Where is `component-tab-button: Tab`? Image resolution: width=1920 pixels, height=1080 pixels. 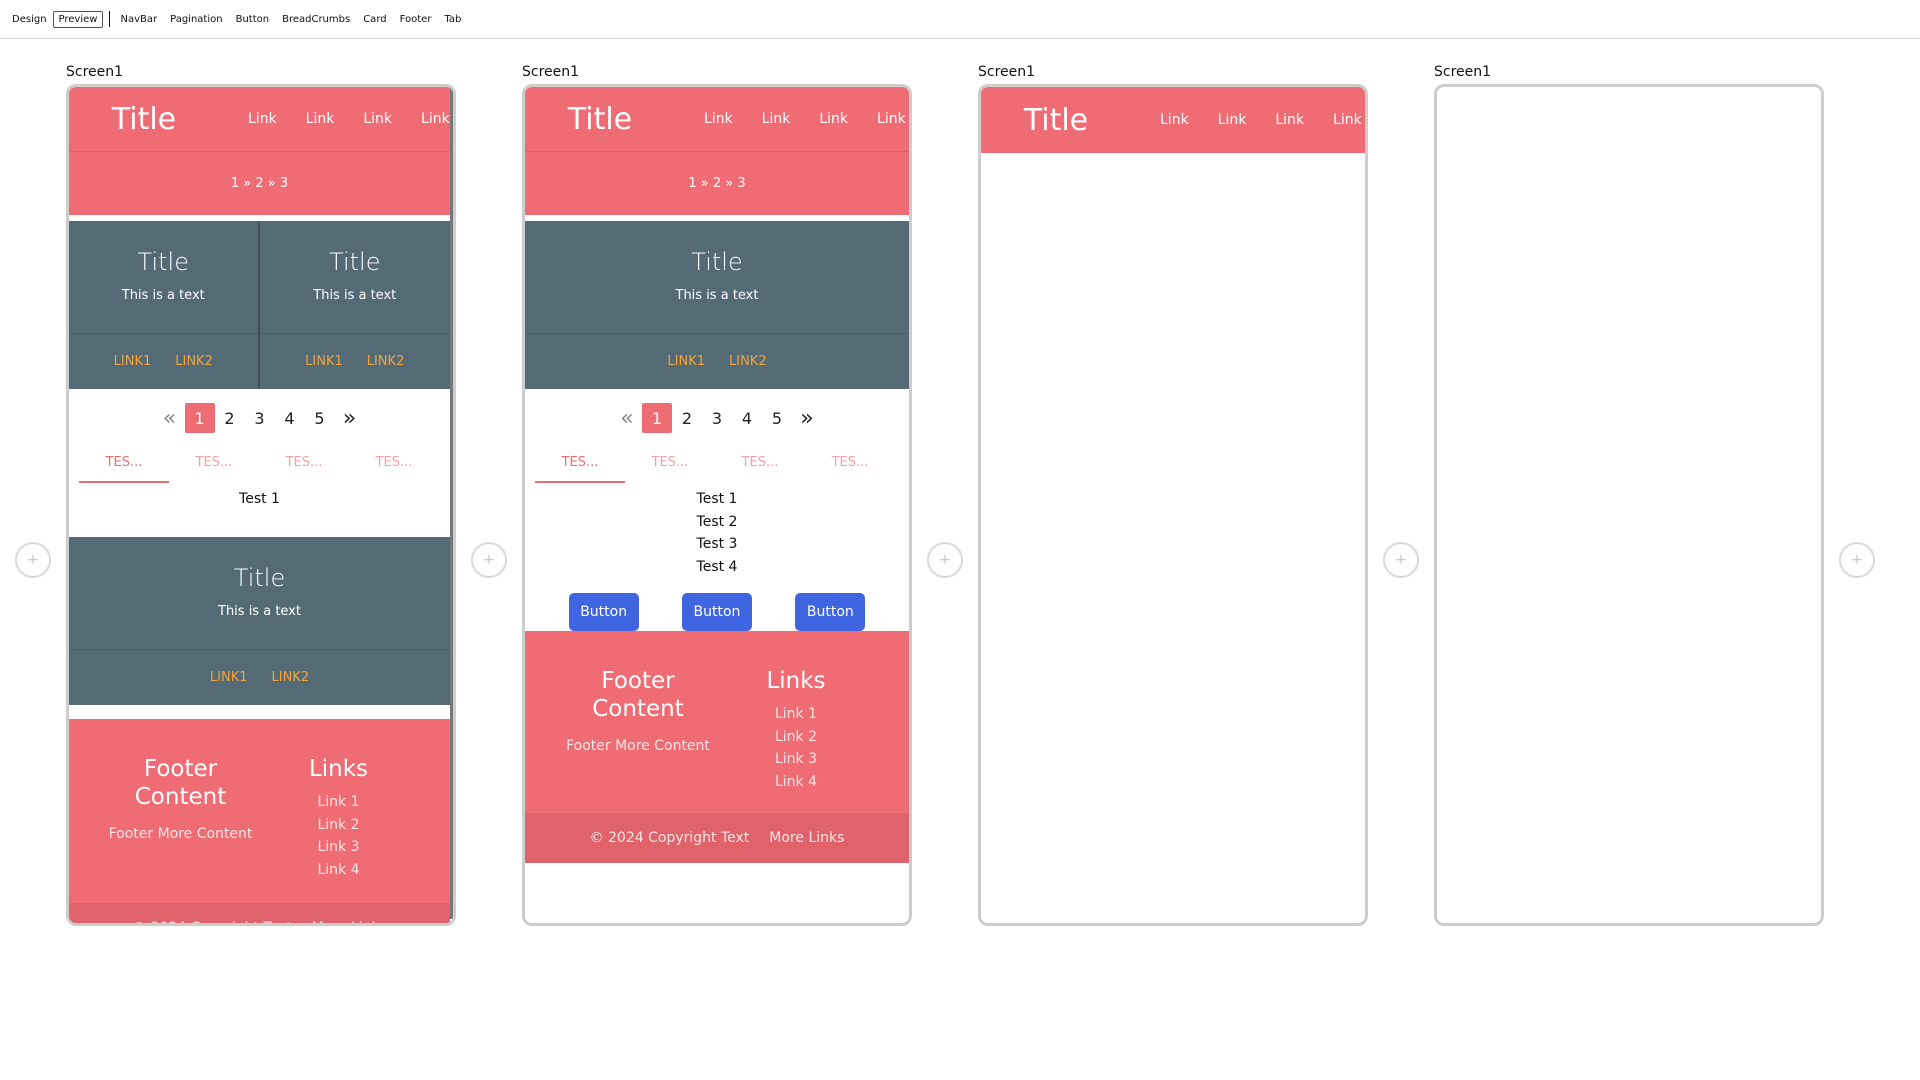
component-tab-button: Tab is located at coordinates (452, 19).